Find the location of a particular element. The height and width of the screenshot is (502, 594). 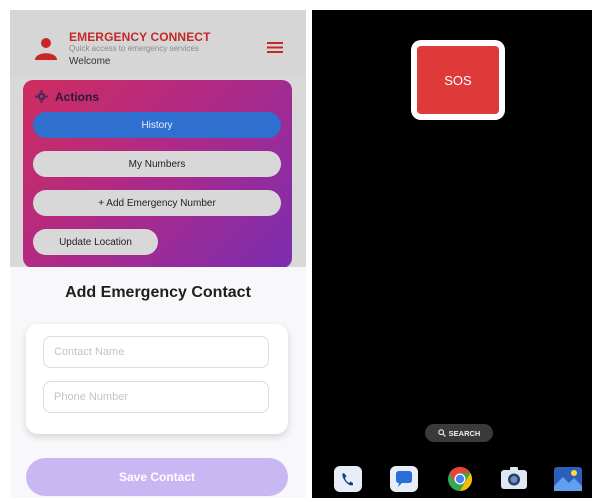

search-label: SEARCH is located at coordinates (464, 433).